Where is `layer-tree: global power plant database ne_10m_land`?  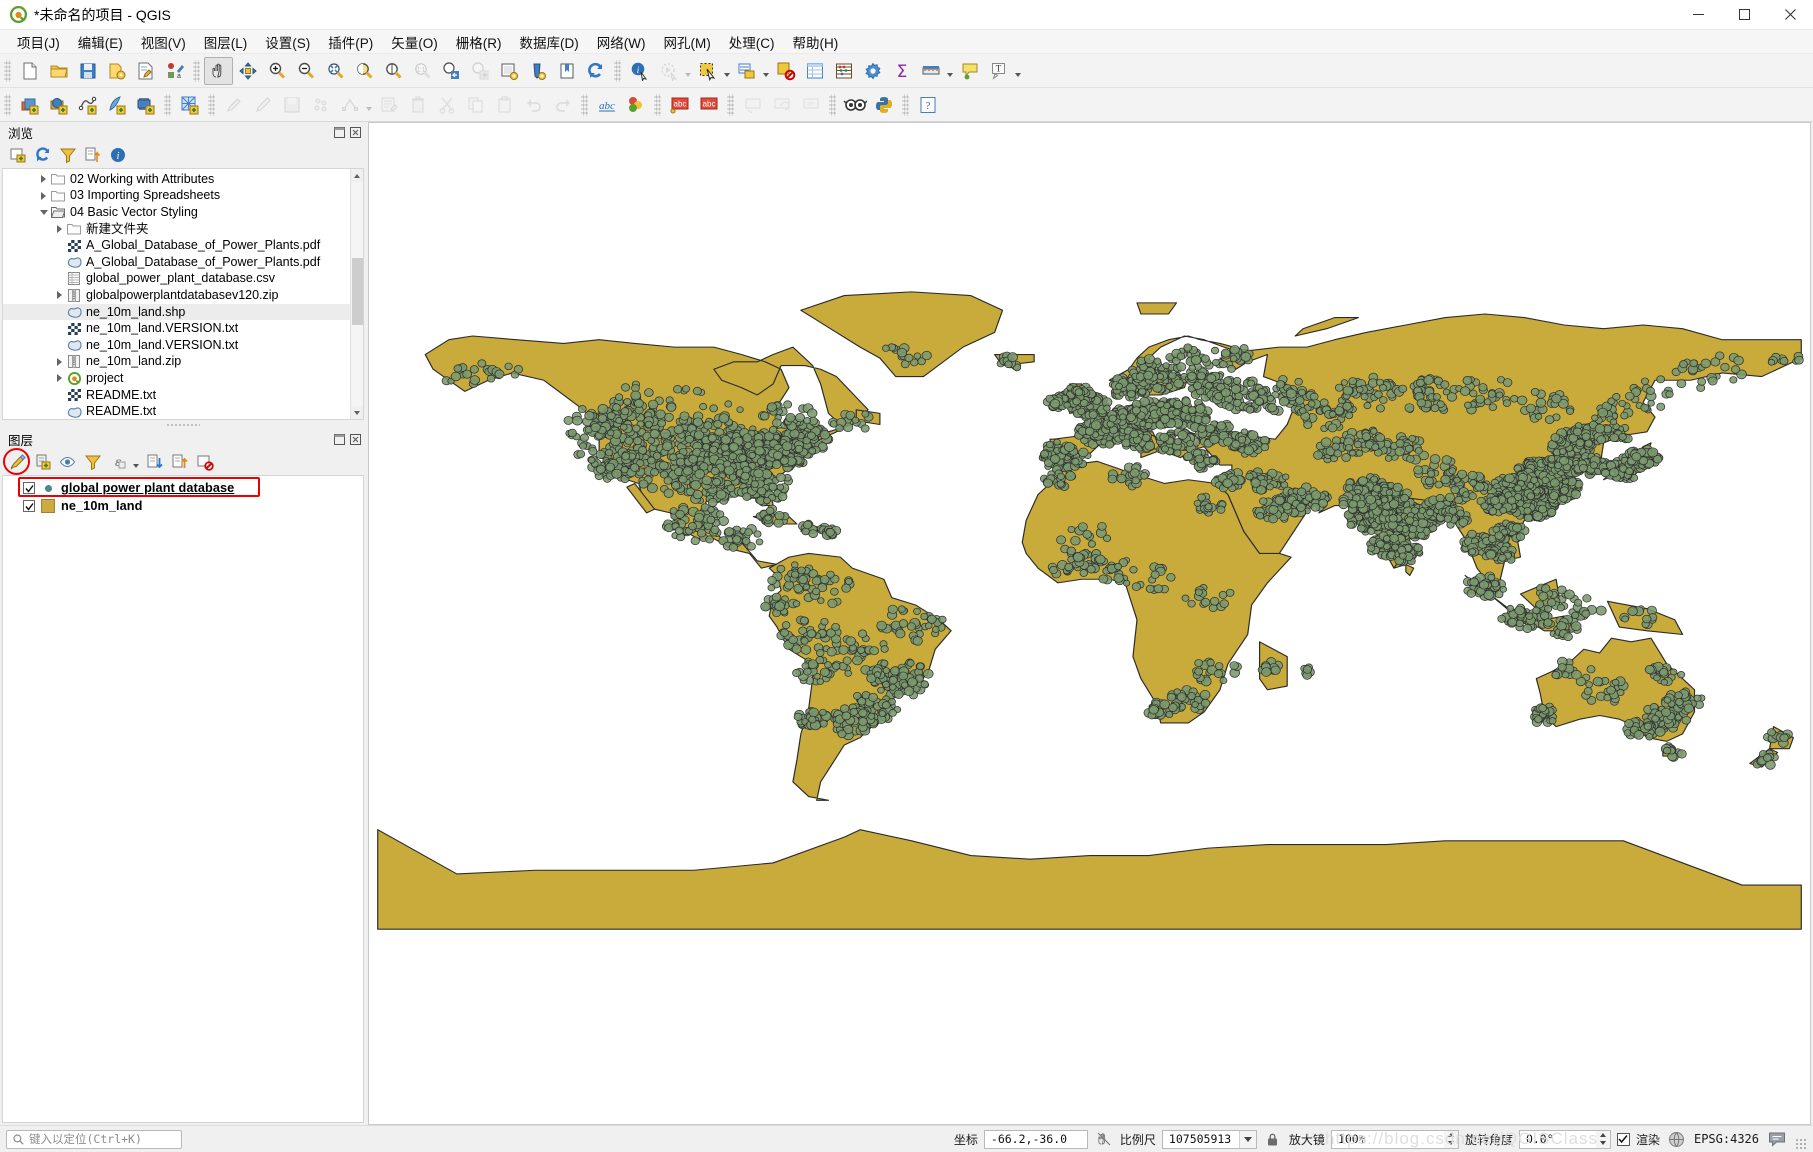
layer-tree: global power plant database ne_10m_land is located at coordinates (183, 799).